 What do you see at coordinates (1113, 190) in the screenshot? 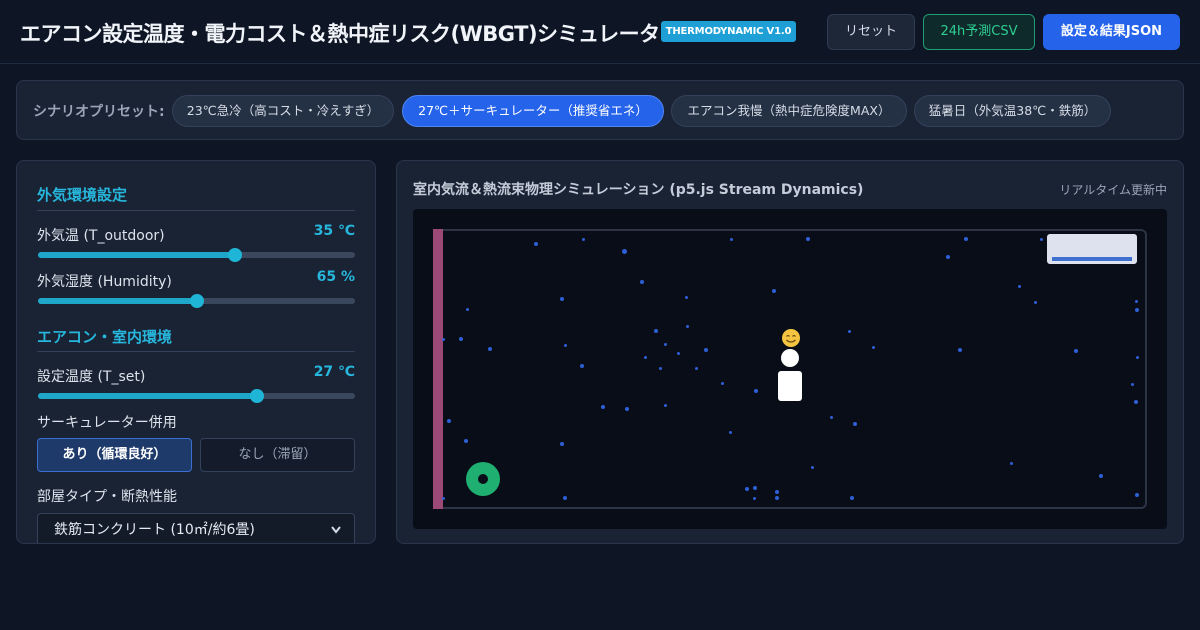
I see `simulation-status: リアルタイム更新中` at bounding box center [1113, 190].